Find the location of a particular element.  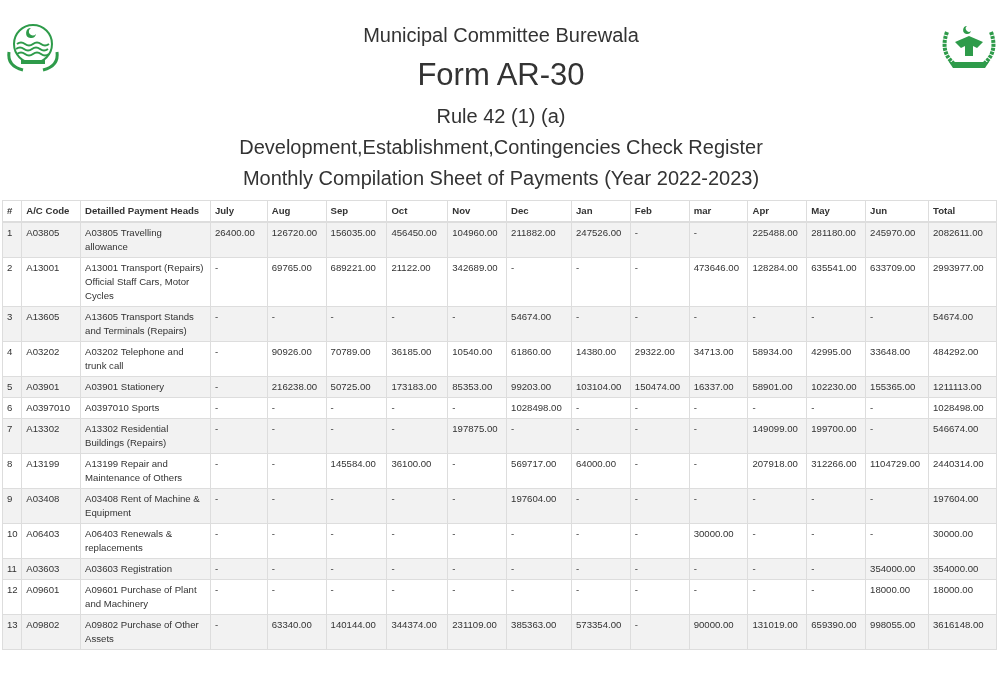

table-cell: 199700.00 is located at coordinates (836, 436).